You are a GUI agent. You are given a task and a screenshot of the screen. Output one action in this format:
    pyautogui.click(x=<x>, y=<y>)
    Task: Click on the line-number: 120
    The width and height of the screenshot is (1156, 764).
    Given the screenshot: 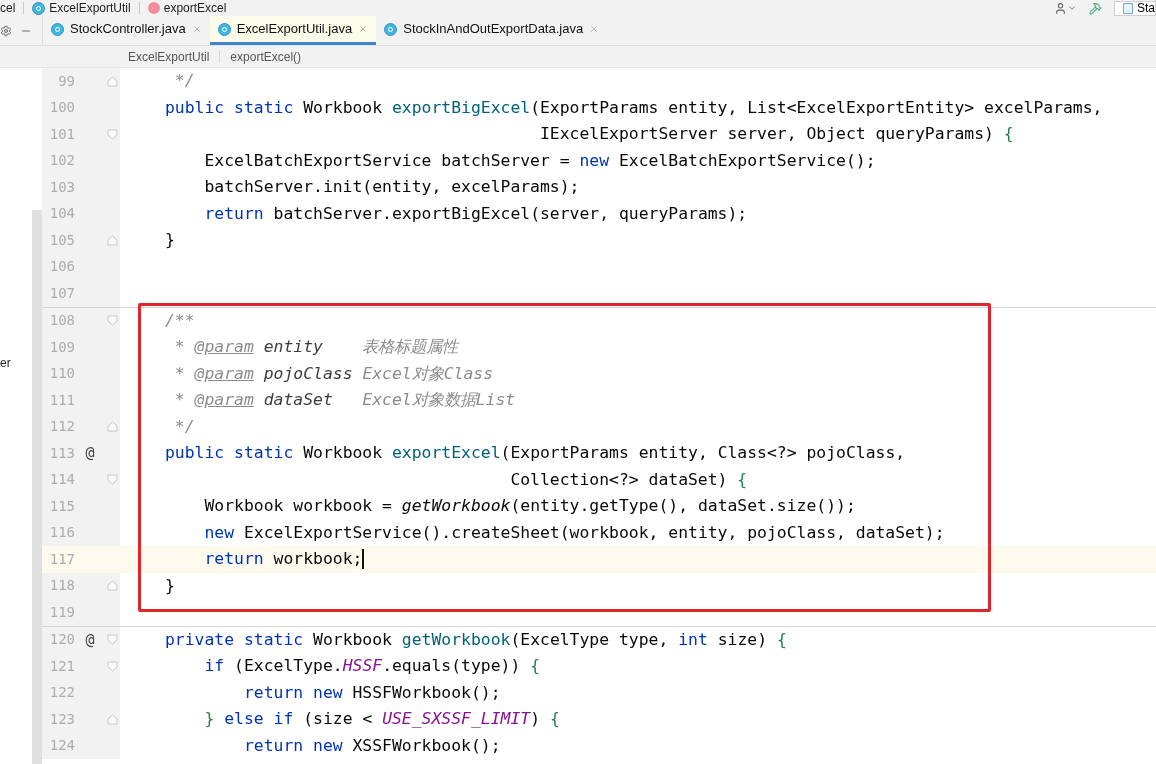 What is the action you would take?
    pyautogui.click(x=61, y=640)
    